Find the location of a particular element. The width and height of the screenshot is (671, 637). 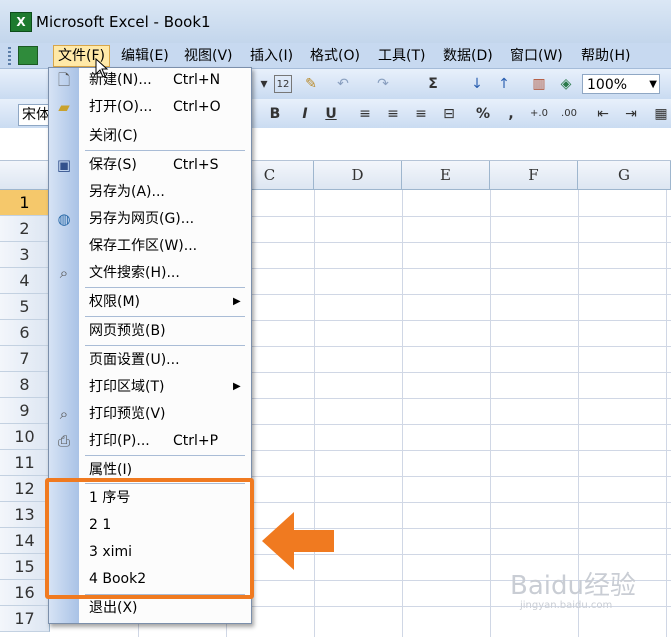

menu-help: 帮助(H) is located at coordinates (605, 56).